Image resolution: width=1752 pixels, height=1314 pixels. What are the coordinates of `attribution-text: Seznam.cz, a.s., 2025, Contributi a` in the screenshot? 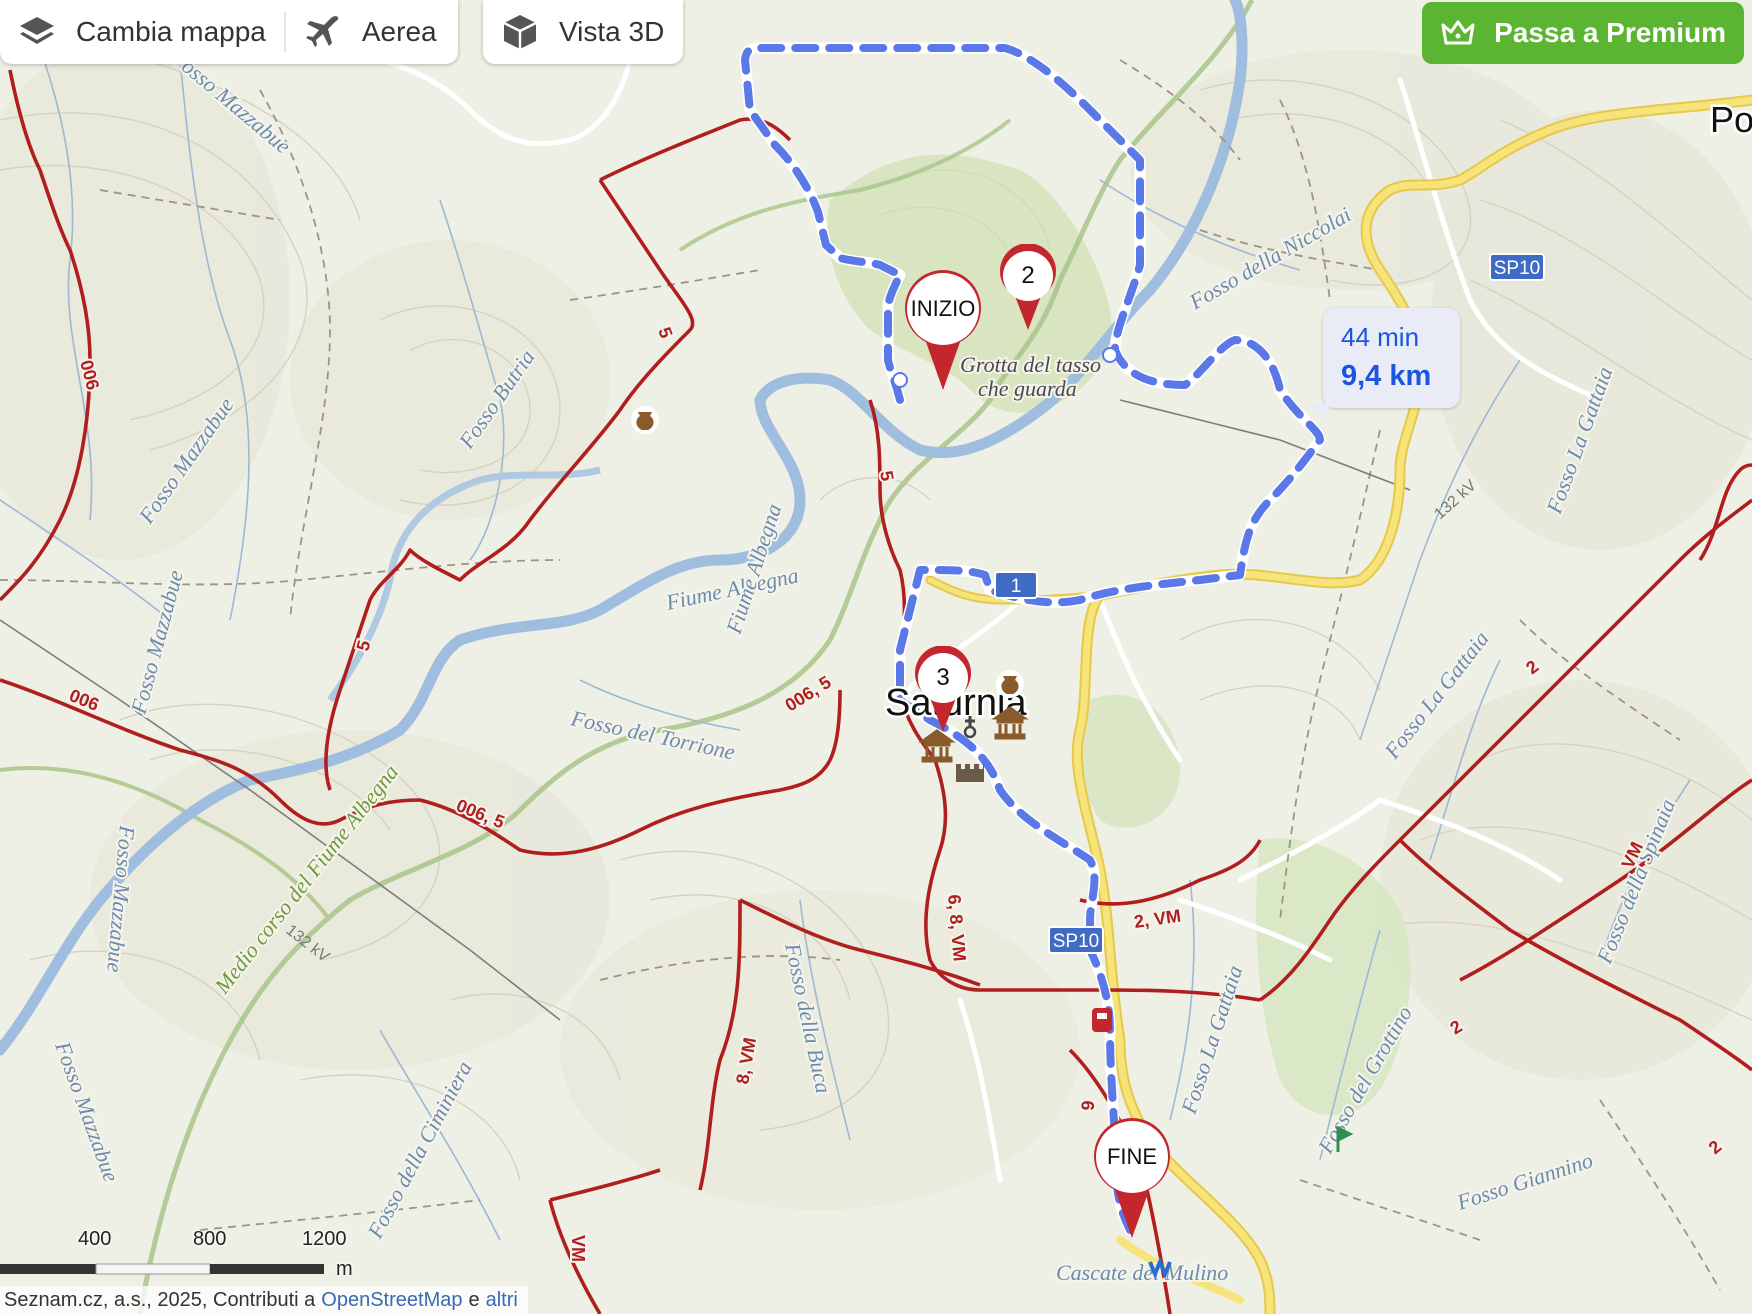 It's located at (160, 1299).